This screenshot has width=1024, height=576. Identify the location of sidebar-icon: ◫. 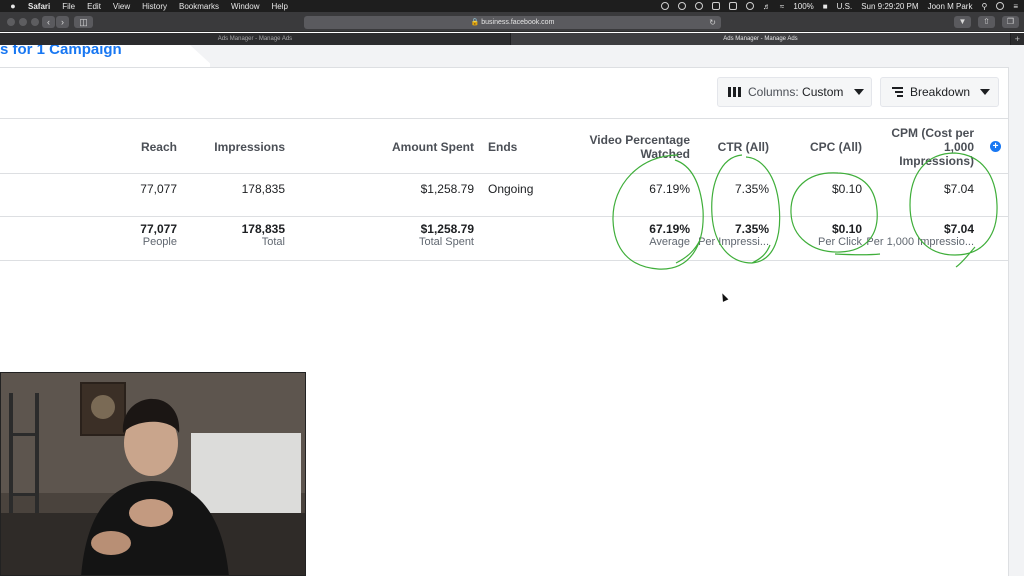
(83, 22).